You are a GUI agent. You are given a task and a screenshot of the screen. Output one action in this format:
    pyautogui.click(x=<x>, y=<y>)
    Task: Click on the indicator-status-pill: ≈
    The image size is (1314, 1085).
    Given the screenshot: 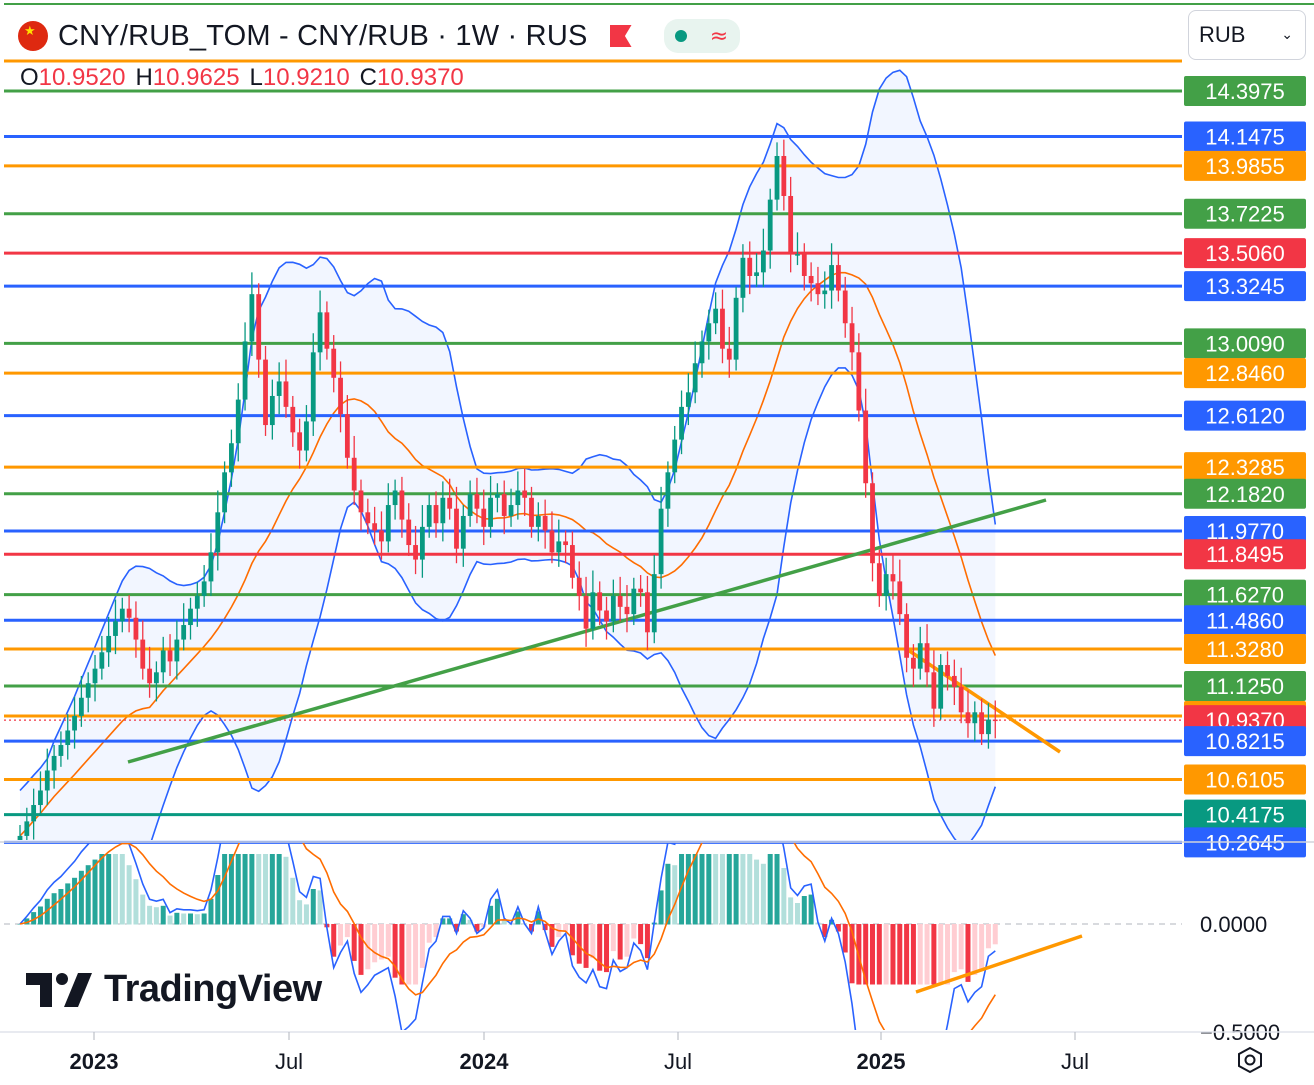 What is the action you would take?
    pyautogui.click(x=701, y=36)
    